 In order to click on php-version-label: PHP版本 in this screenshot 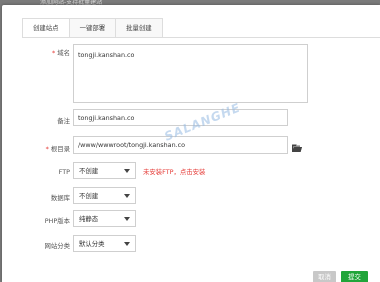, I will do `click(57, 221)`.